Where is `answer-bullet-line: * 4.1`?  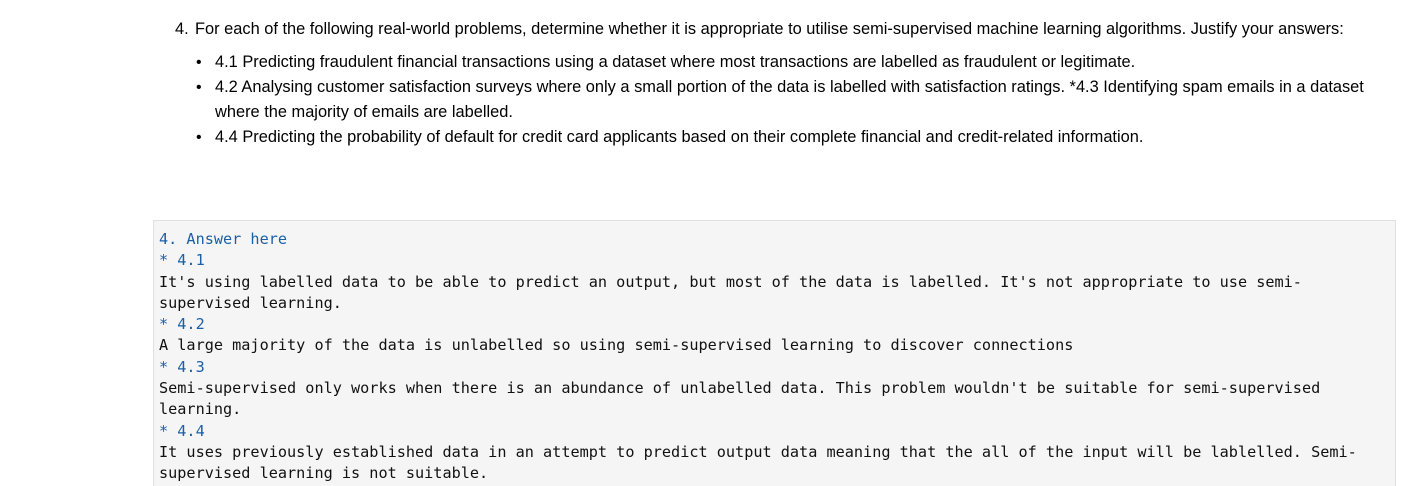
answer-bullet-line: * 4.1 is located at coordinates (182, 260).